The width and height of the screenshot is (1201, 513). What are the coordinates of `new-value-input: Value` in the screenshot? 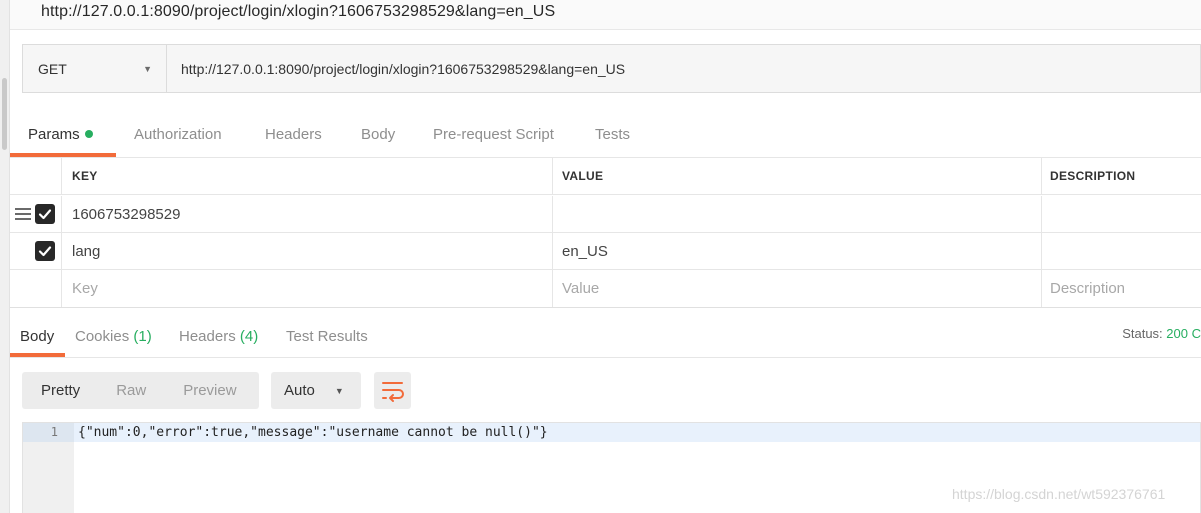 It's located at (796, 288).